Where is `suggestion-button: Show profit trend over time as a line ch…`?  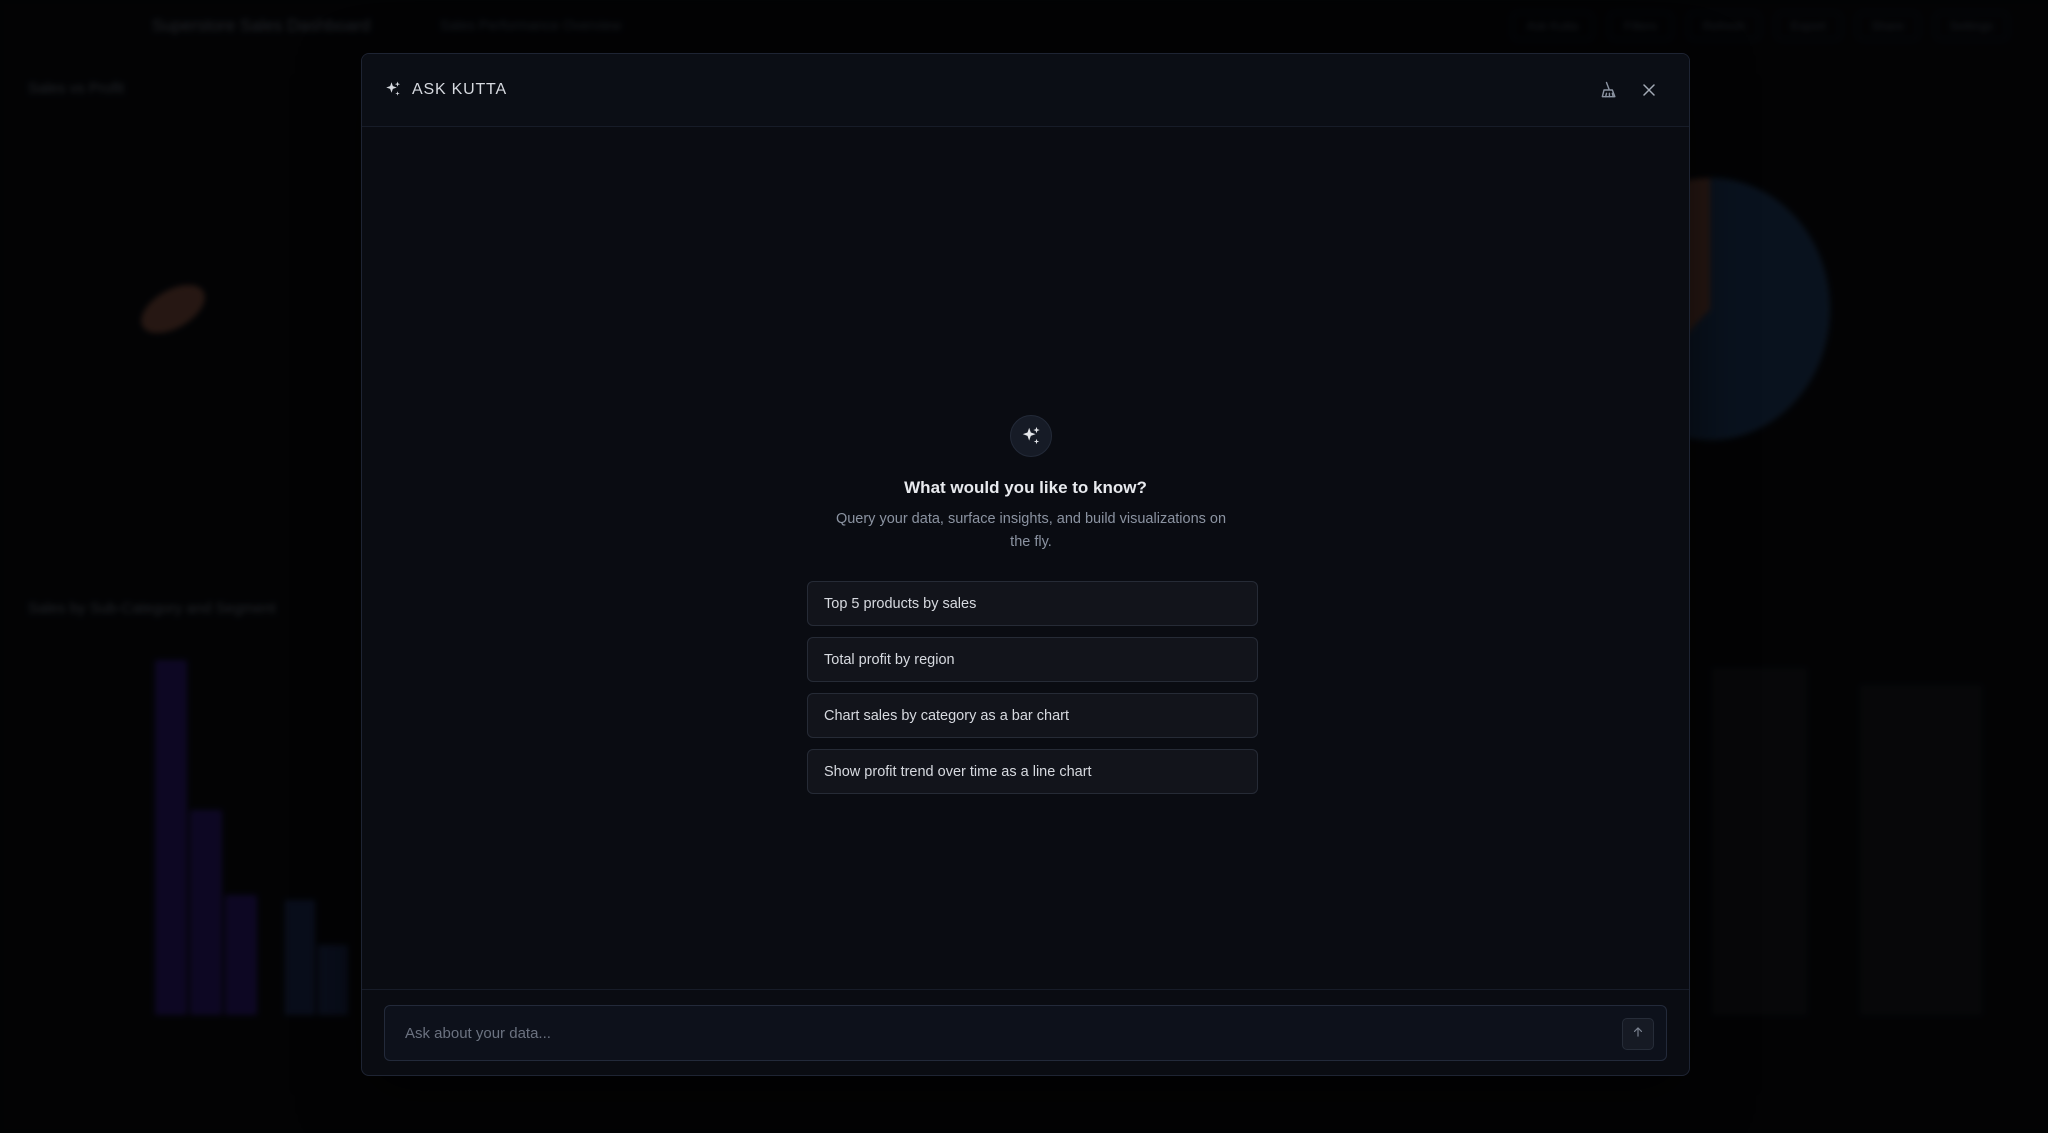 suggestion-button: Show profit trend over time as a line ch… is located at coordinates (1032, 771).